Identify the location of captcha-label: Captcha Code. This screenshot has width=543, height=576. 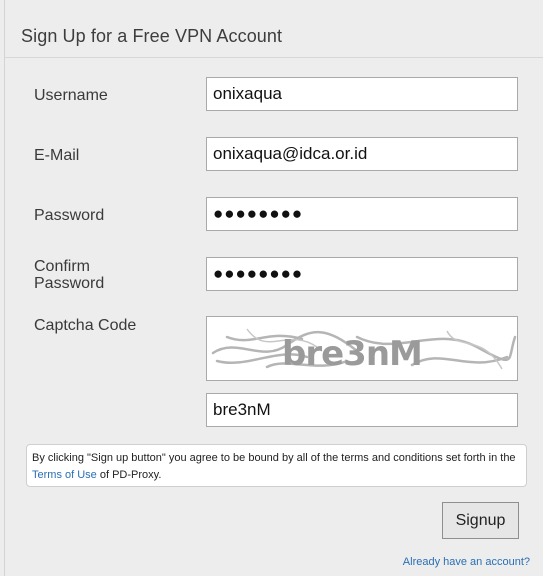
(85, 325).